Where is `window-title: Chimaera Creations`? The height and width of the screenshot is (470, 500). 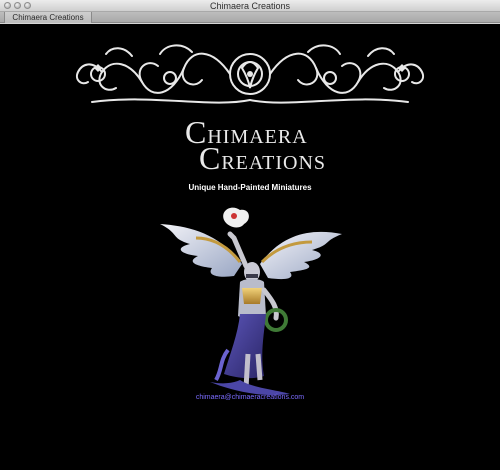 window-title: Chimaera Creations is located at coordinates (250, 6).